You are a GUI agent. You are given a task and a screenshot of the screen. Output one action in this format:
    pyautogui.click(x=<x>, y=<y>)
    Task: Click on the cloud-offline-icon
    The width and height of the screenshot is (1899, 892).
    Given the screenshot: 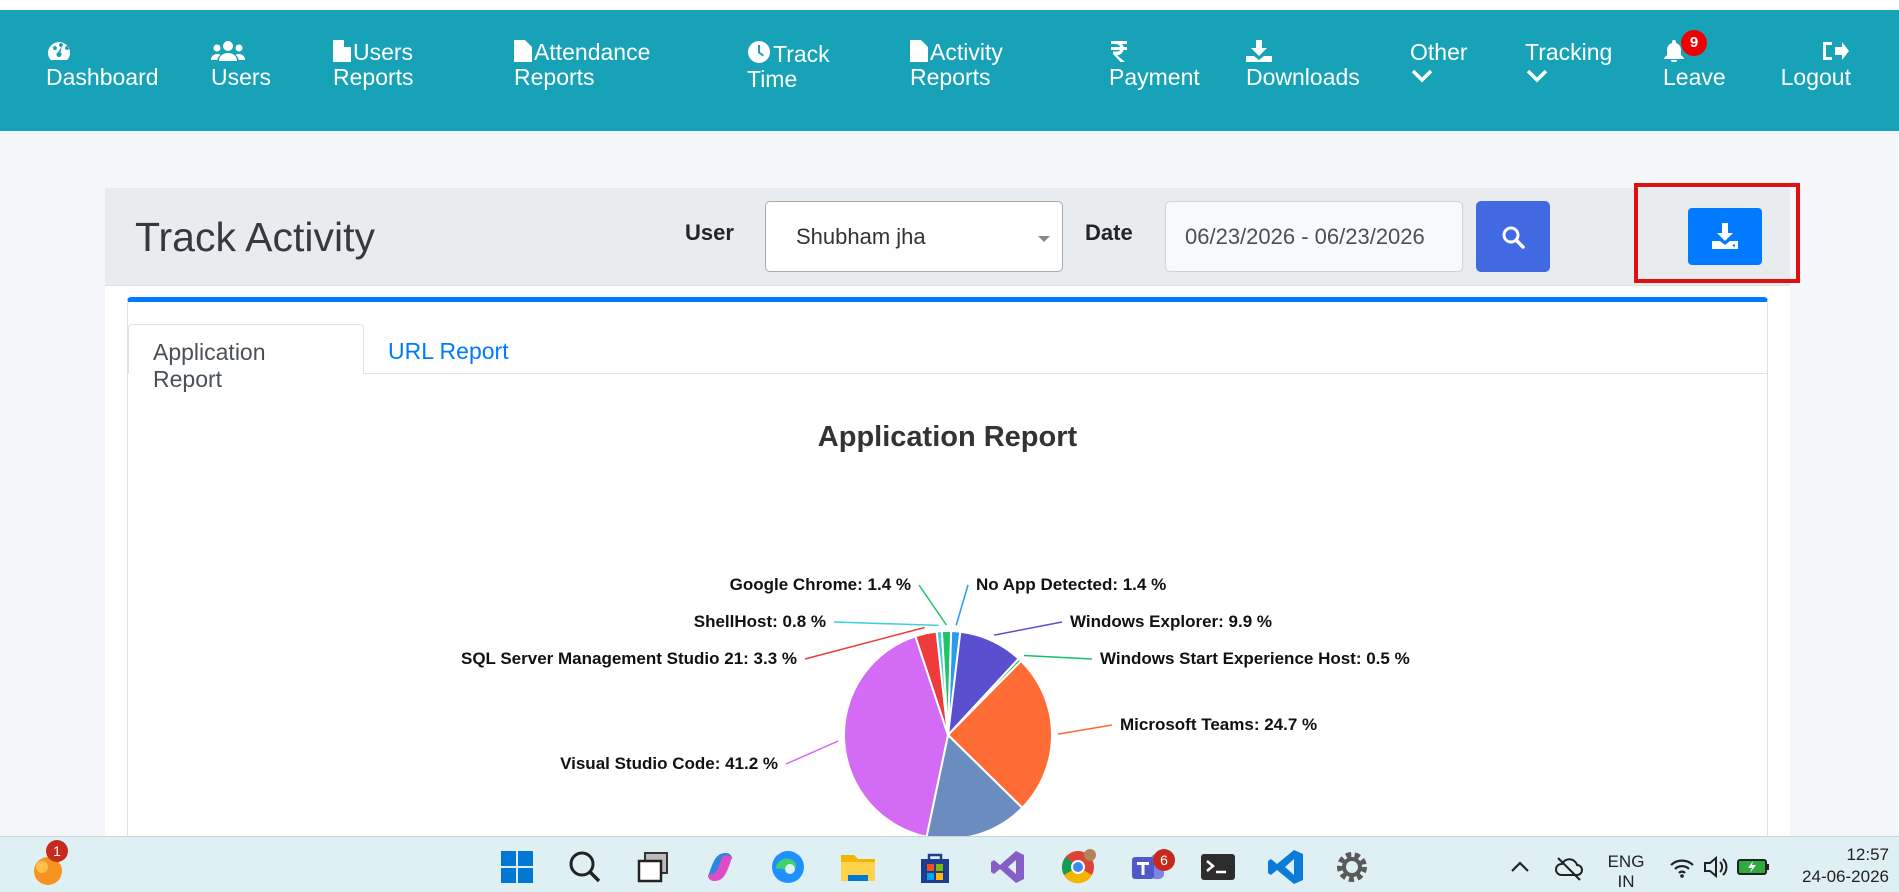 What is the action you would take?
    pyautogui.click(x=1569, y=867)
    